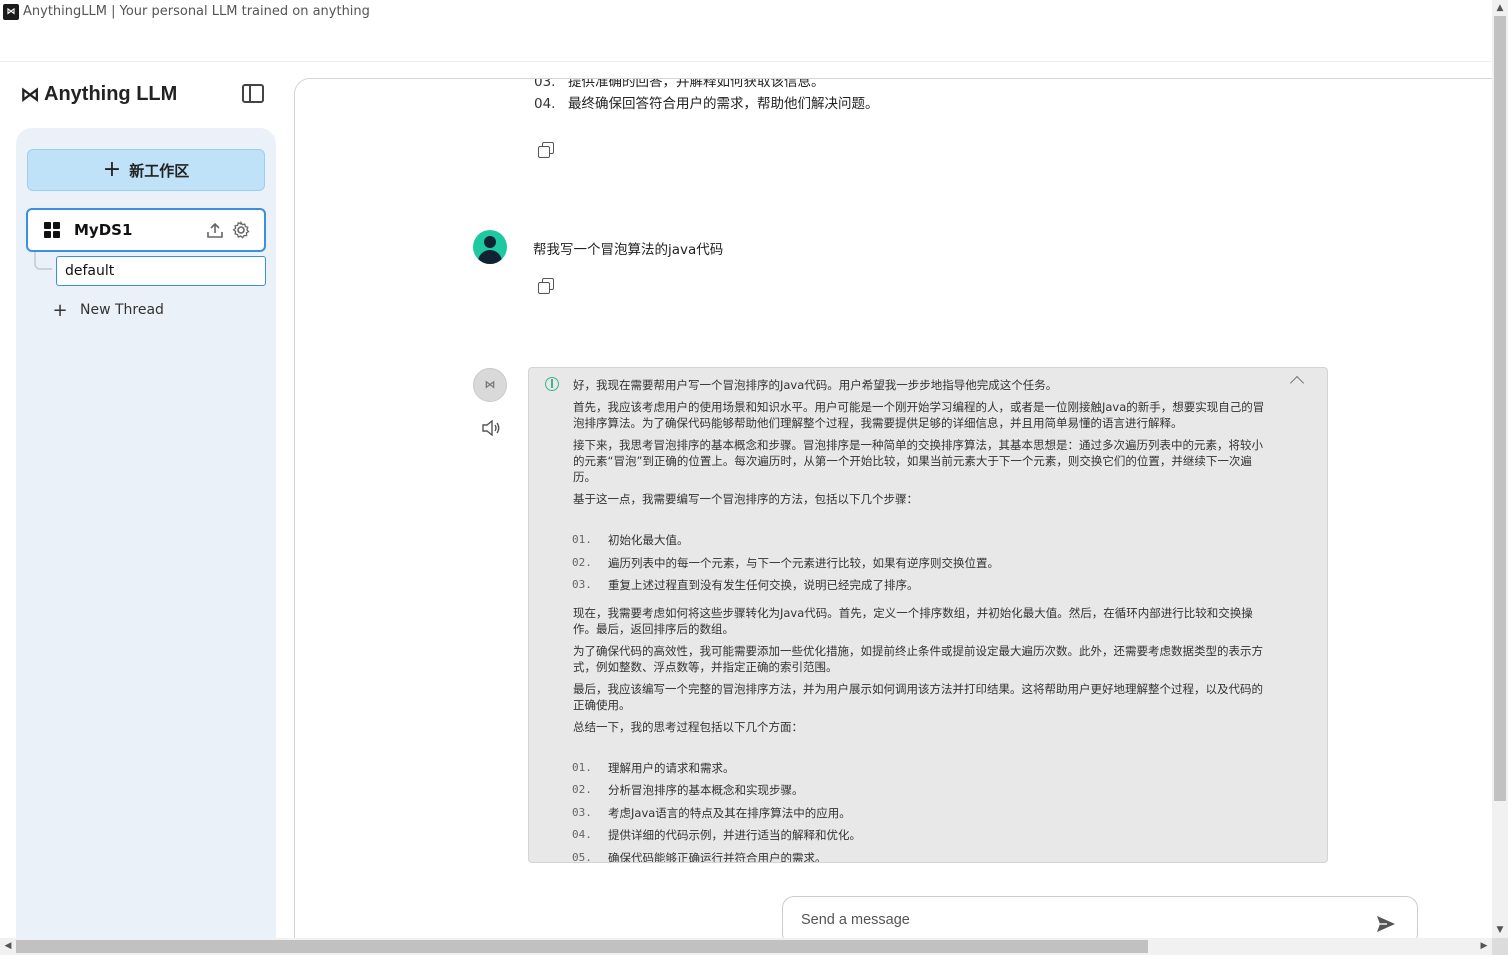 The width and height of the screenshot is (1508, 955). Describe the element at coordinates (628, 250) in the screenshot. I see `user-message: 帮我写一个冒泡算法的java代码` at that location.